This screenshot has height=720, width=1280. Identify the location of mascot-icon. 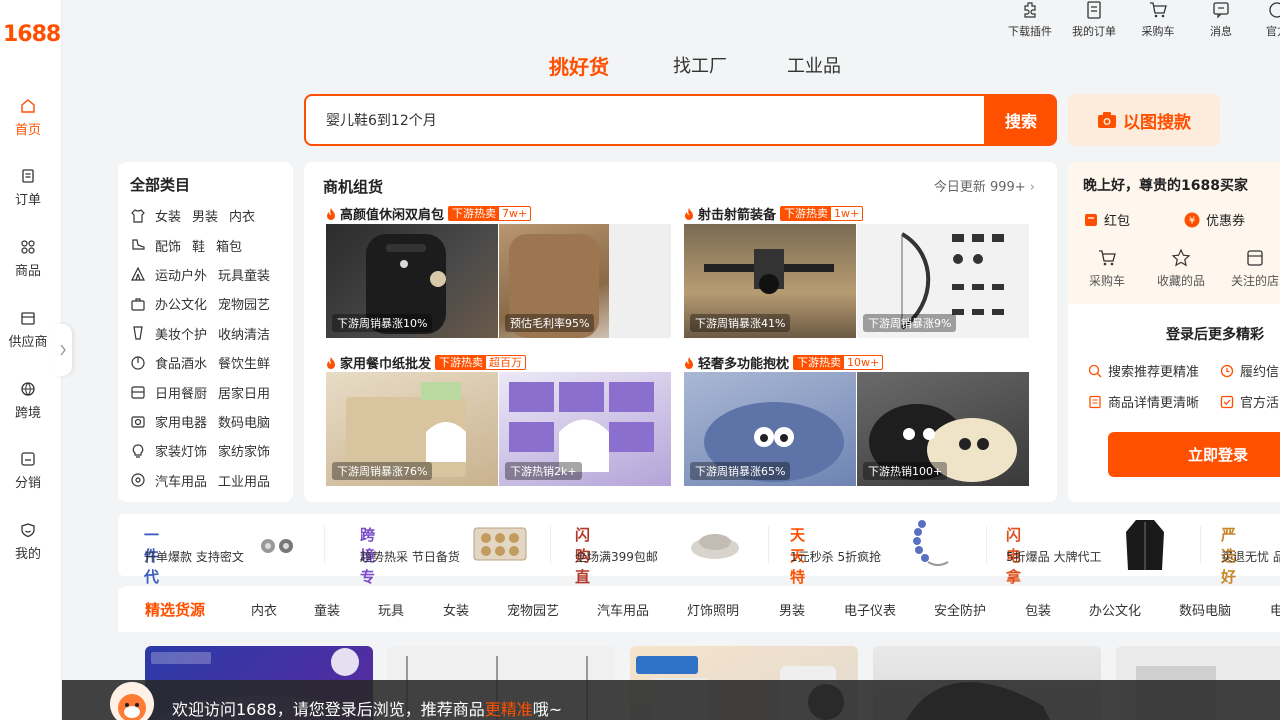
(132, 701).